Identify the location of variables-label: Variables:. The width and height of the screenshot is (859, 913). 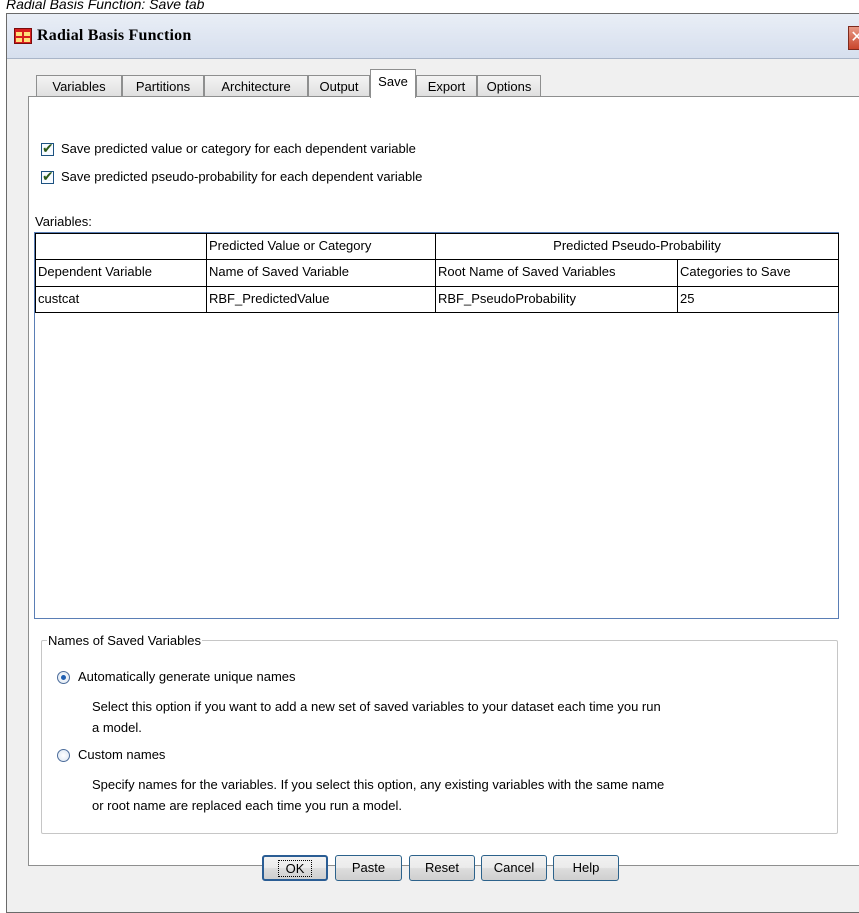
(63, 221).